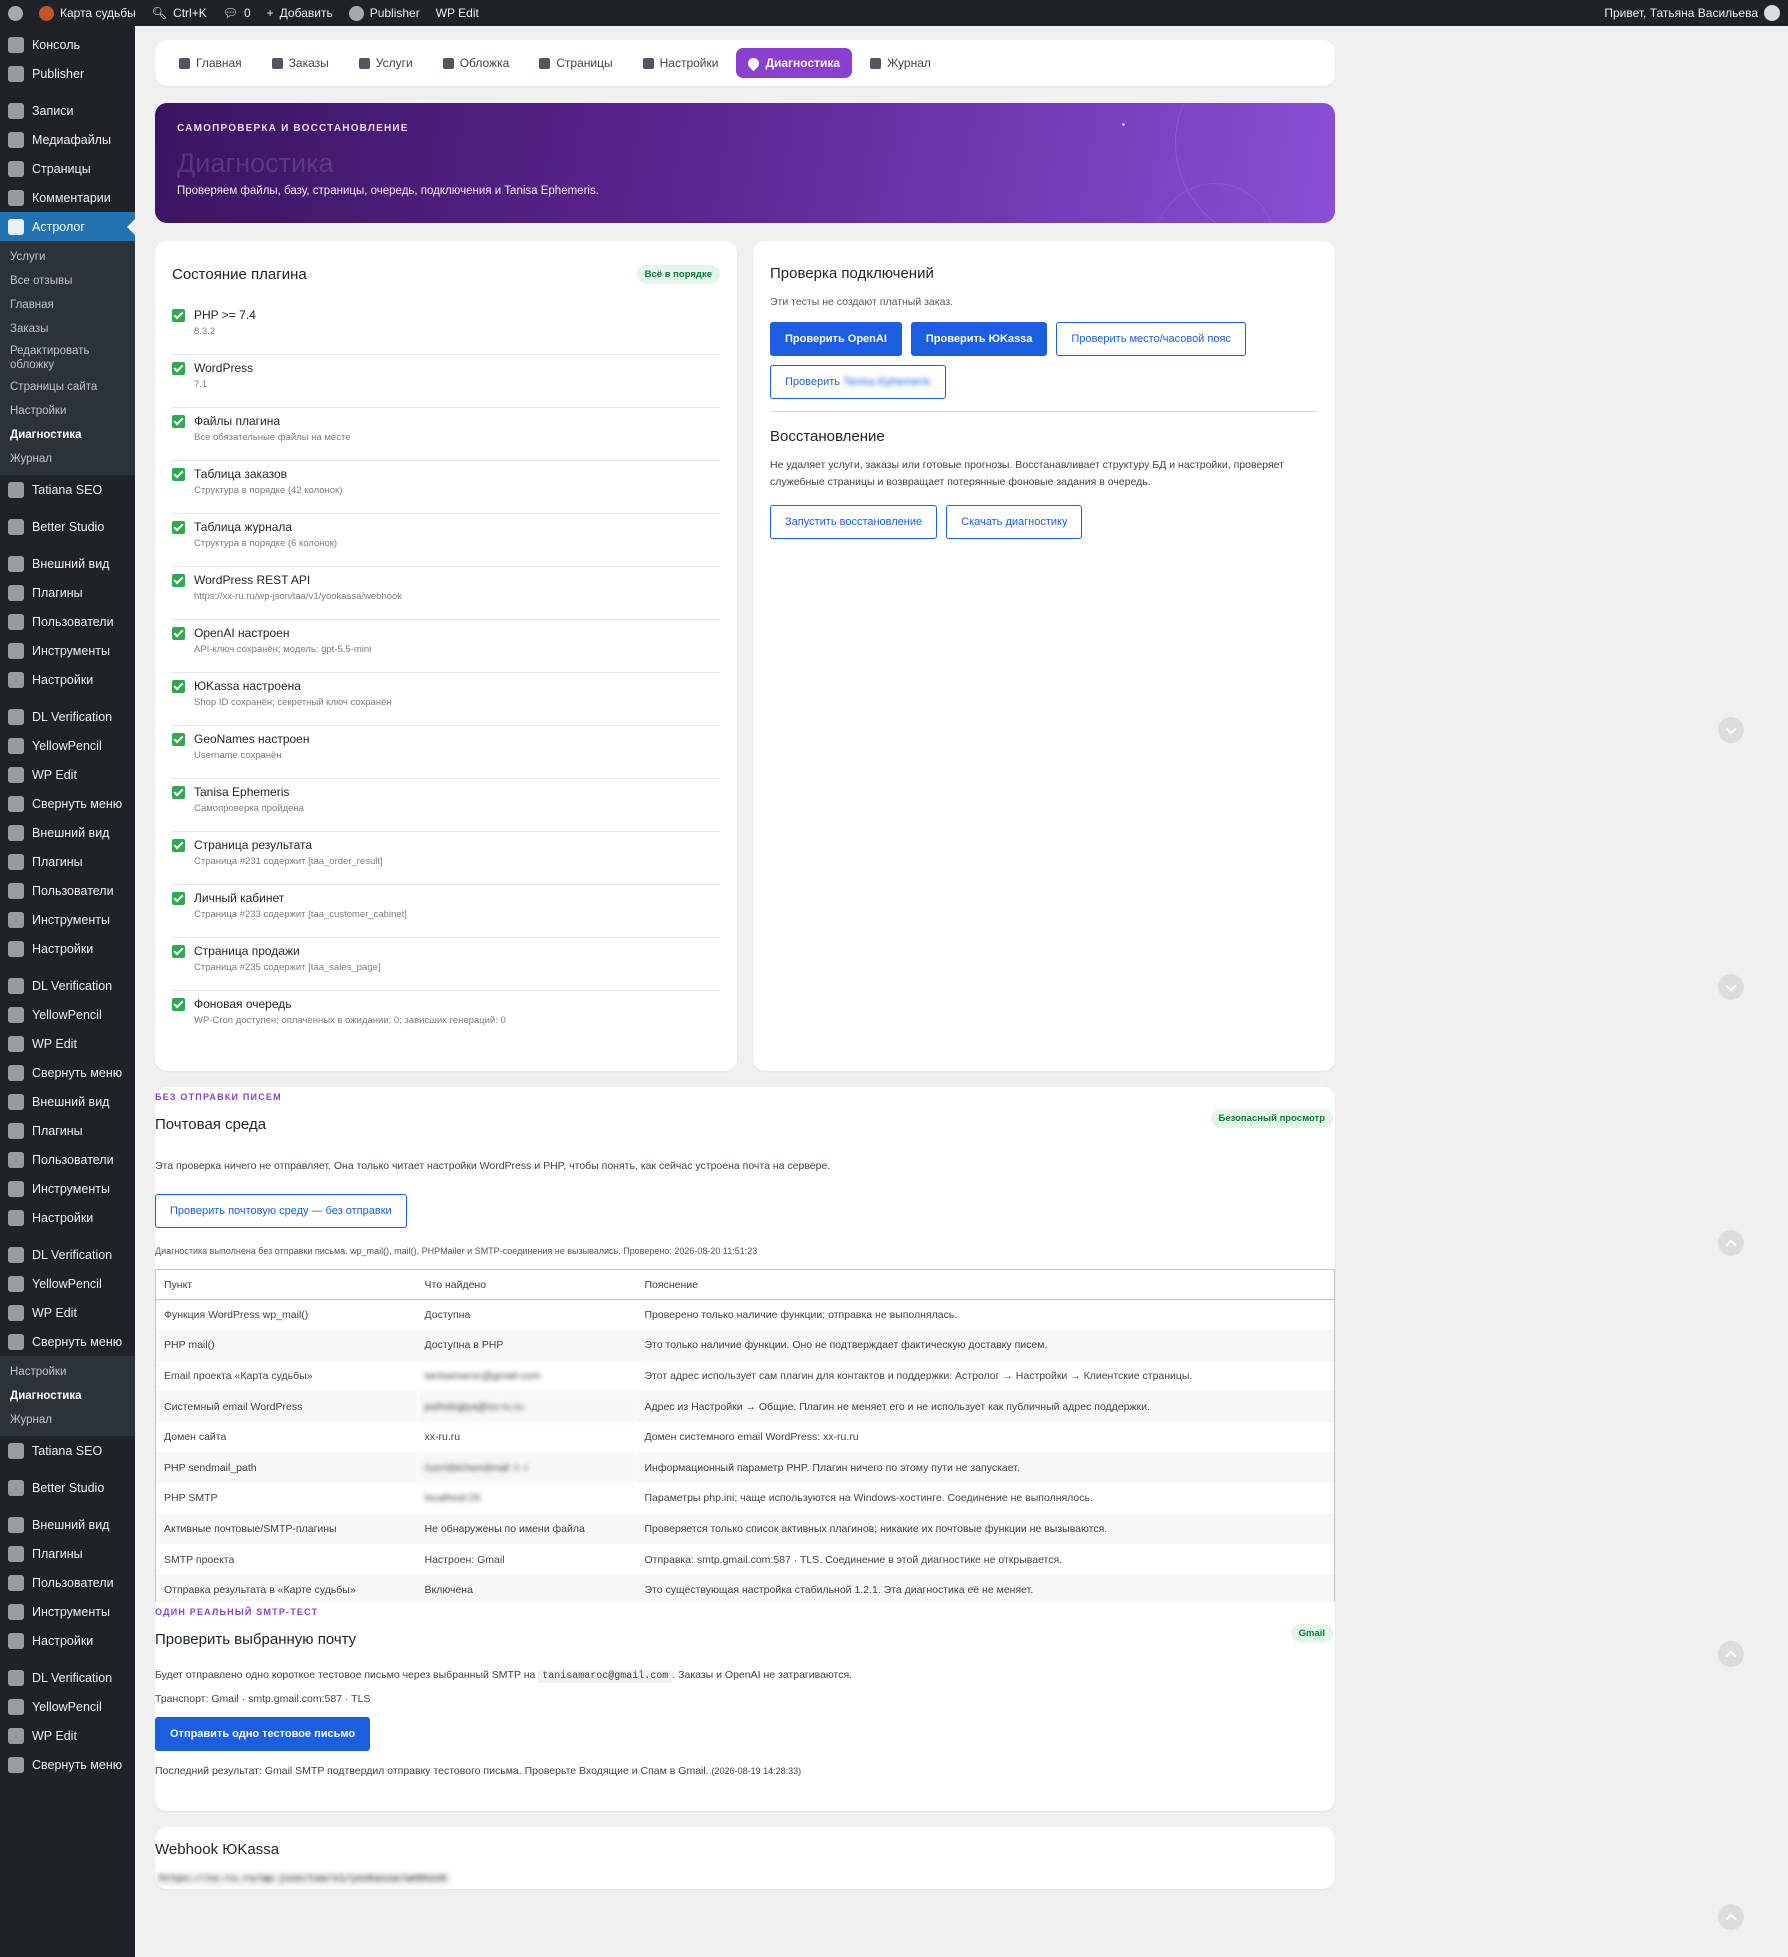 This screenshot has width=1788, height=1957. What do you see at coordinates (858, 382) in the screenshot?
I see `check-ephemeris-button: Проверить Tanisa Ephemeris` at bounding box center [858, 382].